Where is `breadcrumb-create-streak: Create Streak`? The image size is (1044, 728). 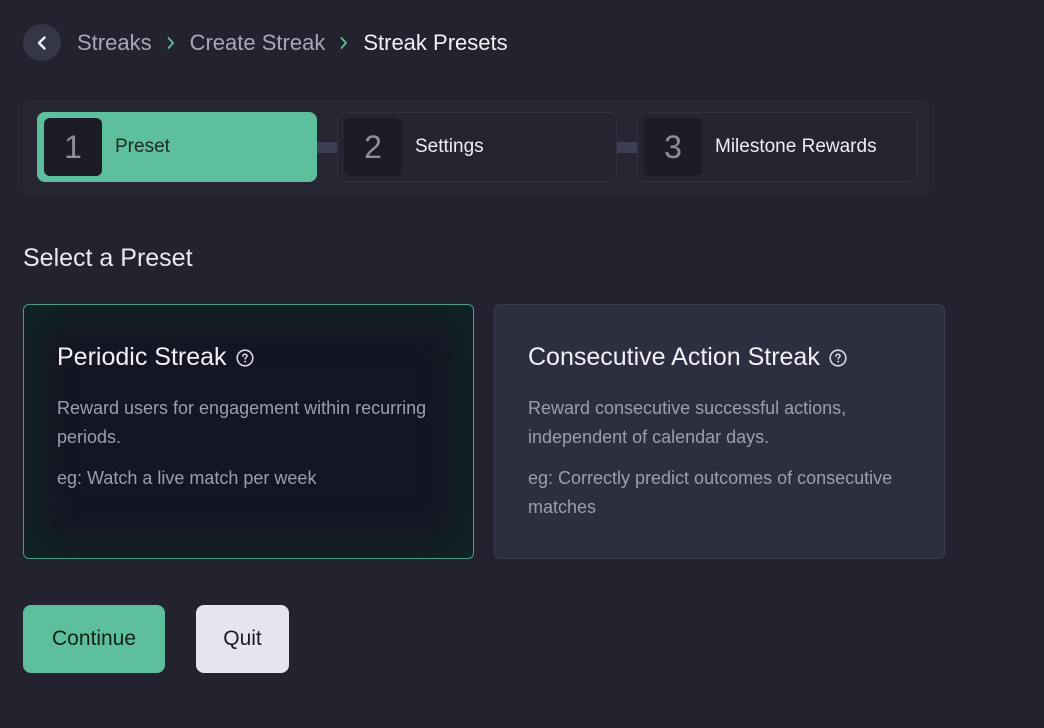 breadcrumb-create-streak: Create Streak is located at coordinates (258, 43).